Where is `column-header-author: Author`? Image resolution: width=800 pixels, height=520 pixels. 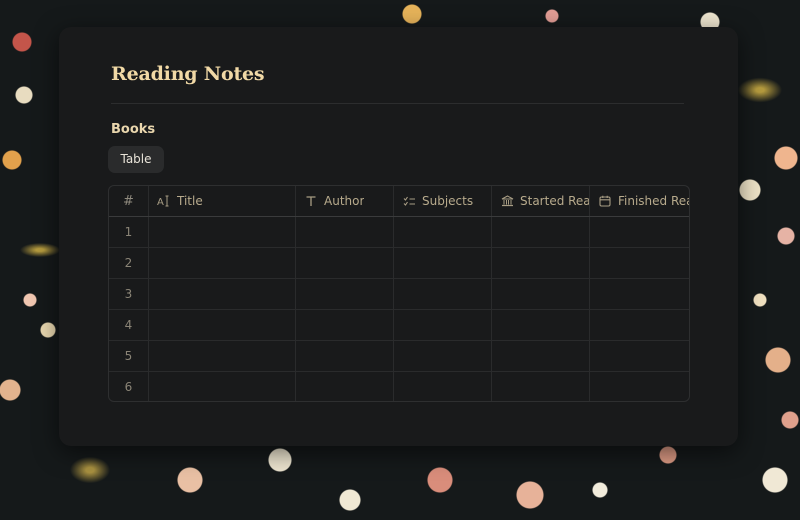
column-header-author: Author is located at coordinates (345, 201).